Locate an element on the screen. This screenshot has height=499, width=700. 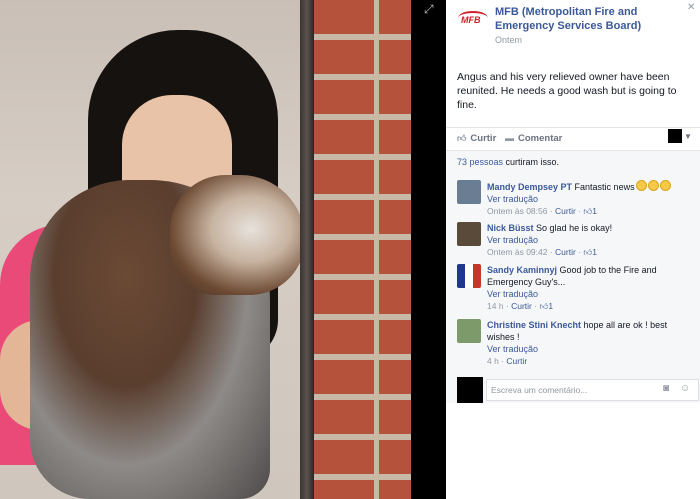
likes-count-link: 73 pessoas is located at coordinates (480, 162).